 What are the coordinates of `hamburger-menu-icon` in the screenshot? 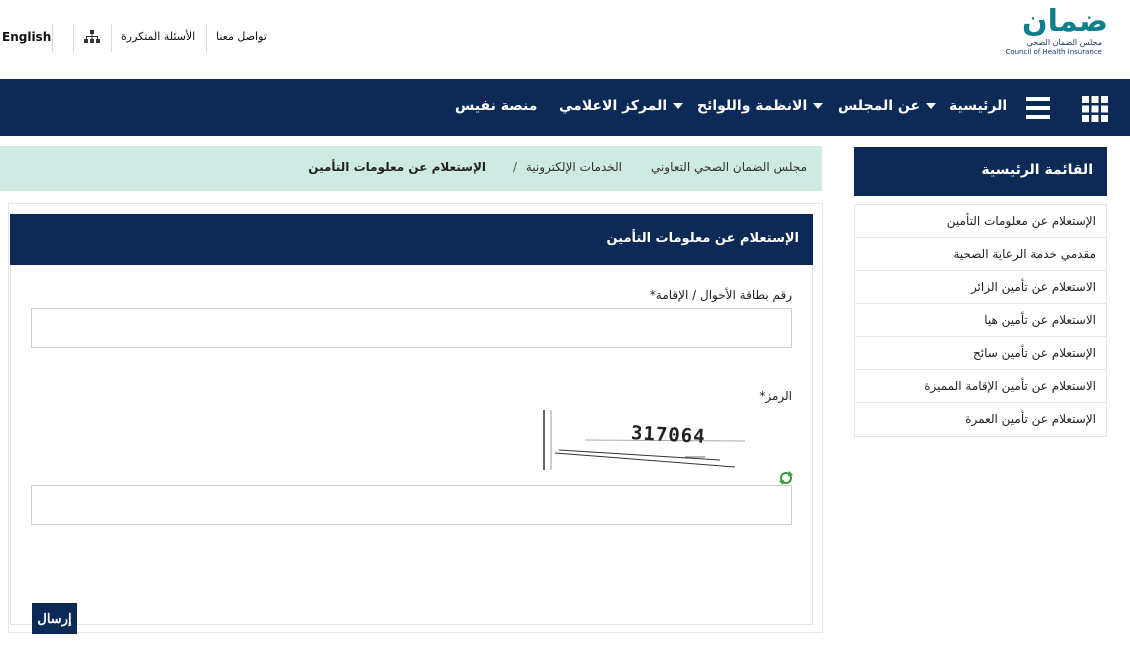 It's located at (1038, 108).